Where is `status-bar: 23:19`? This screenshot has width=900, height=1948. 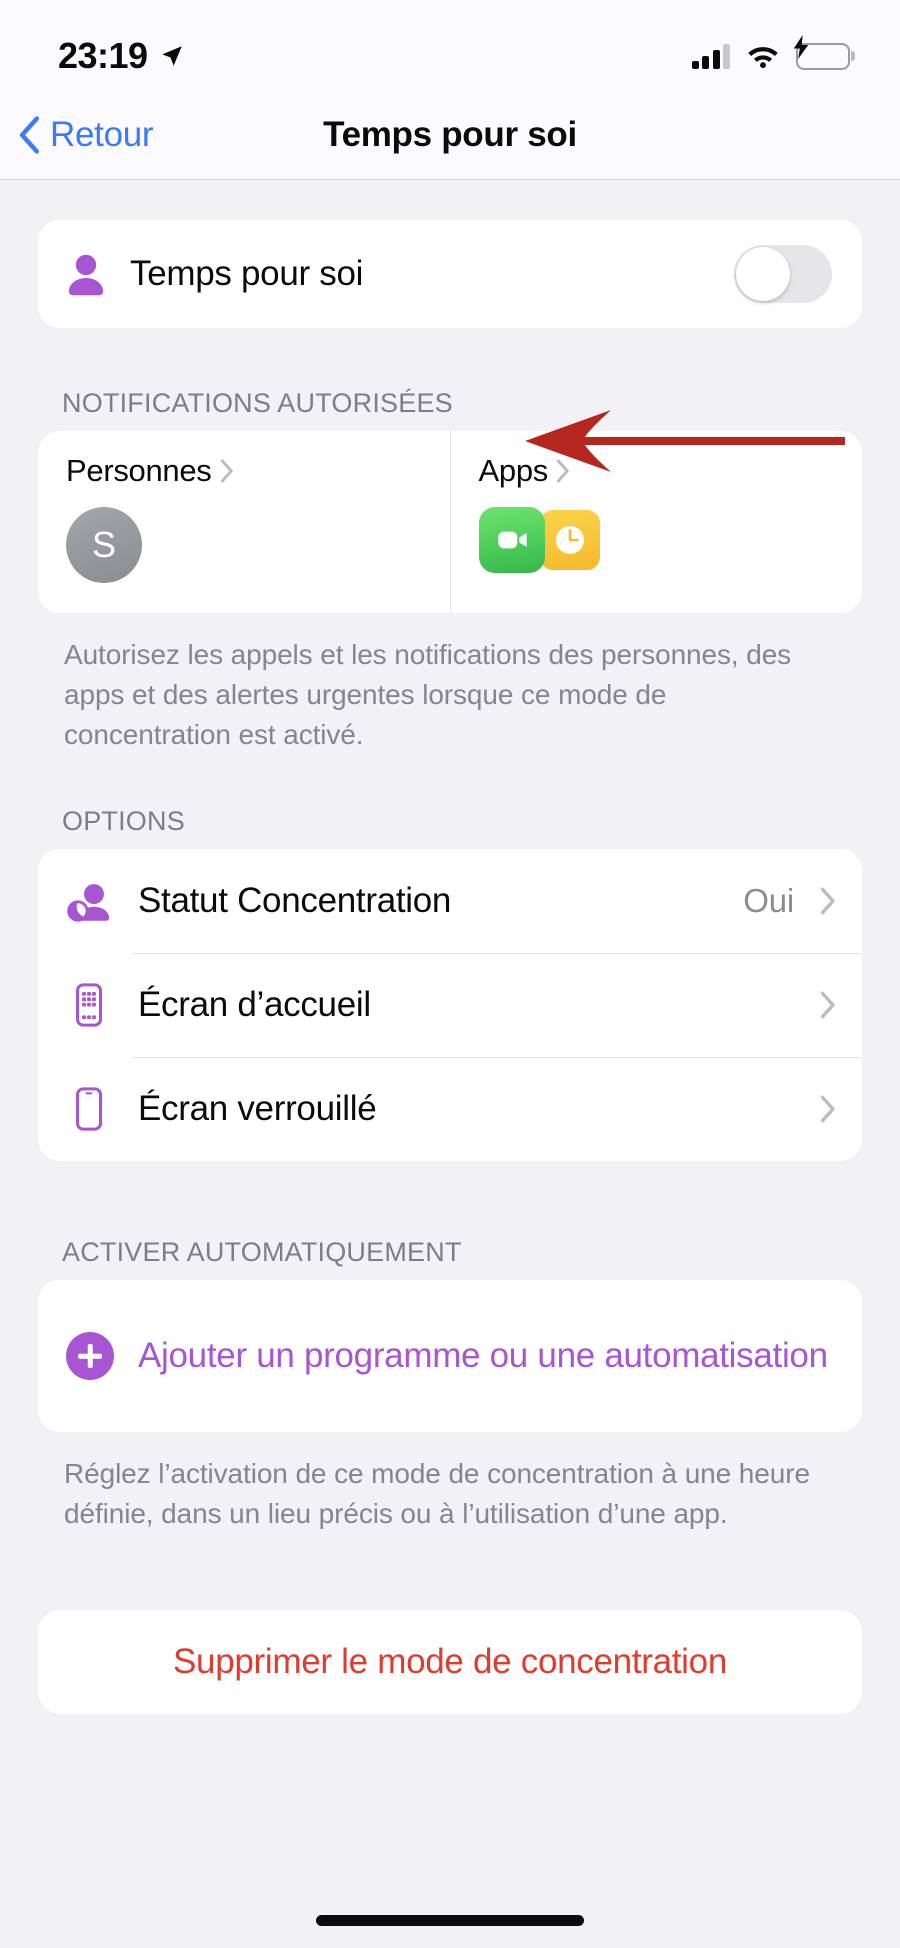
status-bar: 23:19 is located at coordinates (450, 45).